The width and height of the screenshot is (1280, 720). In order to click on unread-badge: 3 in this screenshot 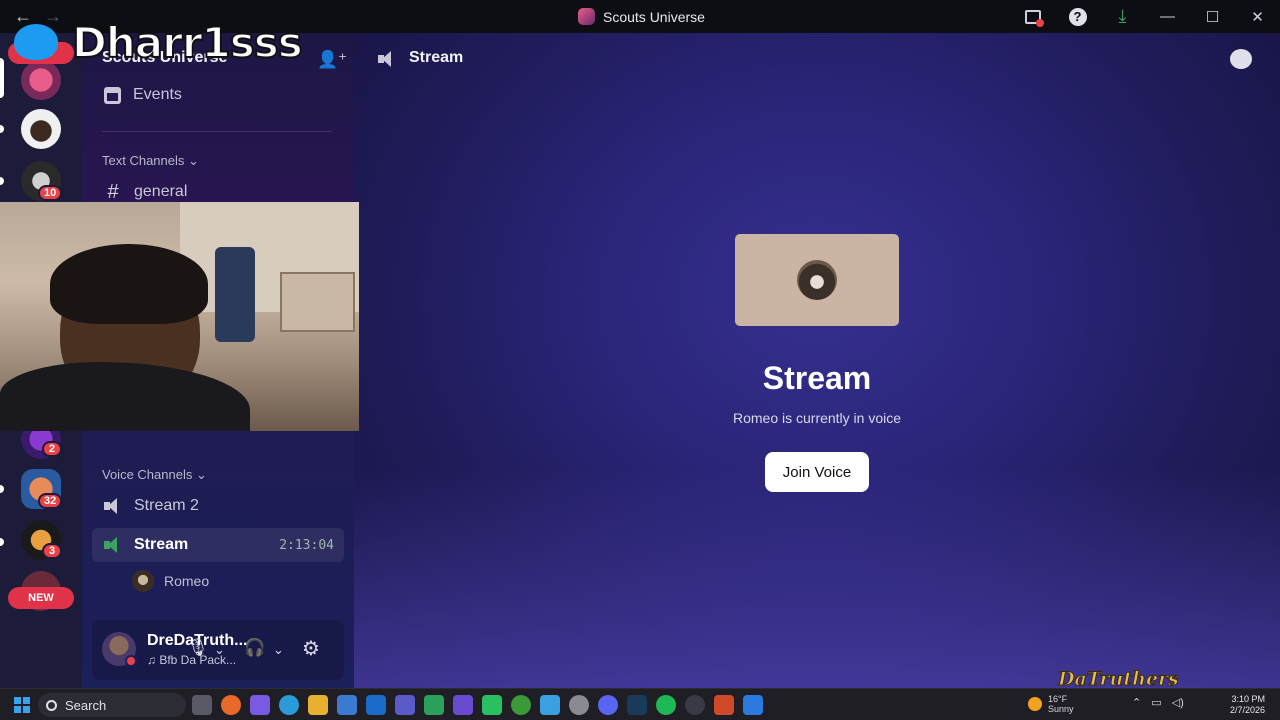, I will do `click(52, 551)`.